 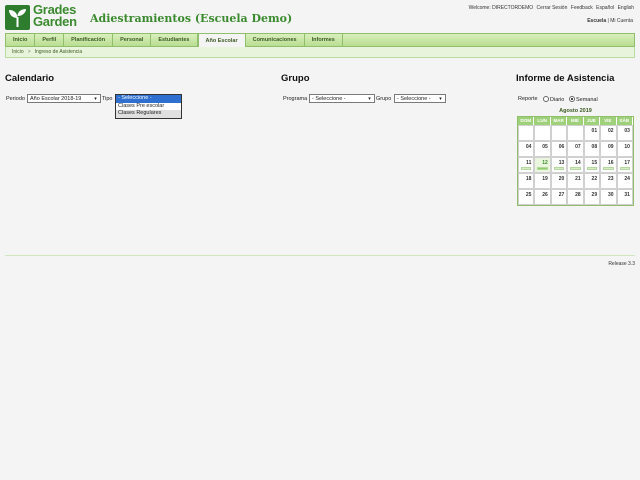 I want to click on nav-perfil: Perfil, so click(x=50, y=40).